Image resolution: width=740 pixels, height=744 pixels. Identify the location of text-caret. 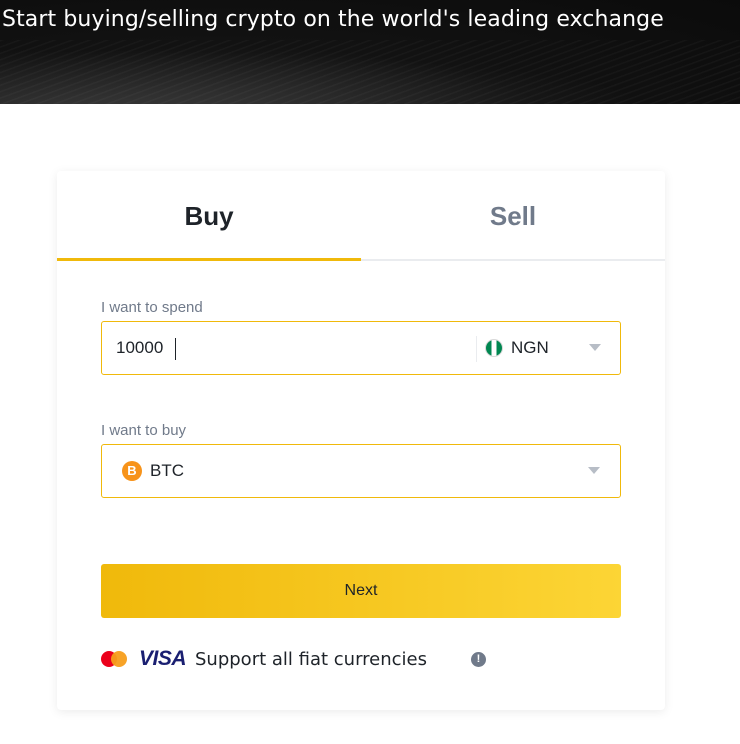
(175, 349).